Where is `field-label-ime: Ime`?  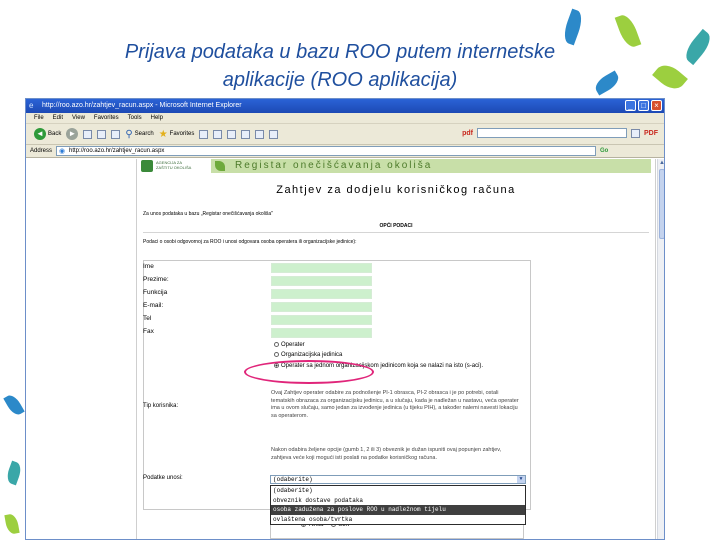 field-label-ime: Ime is located at coordinates (148, 266).